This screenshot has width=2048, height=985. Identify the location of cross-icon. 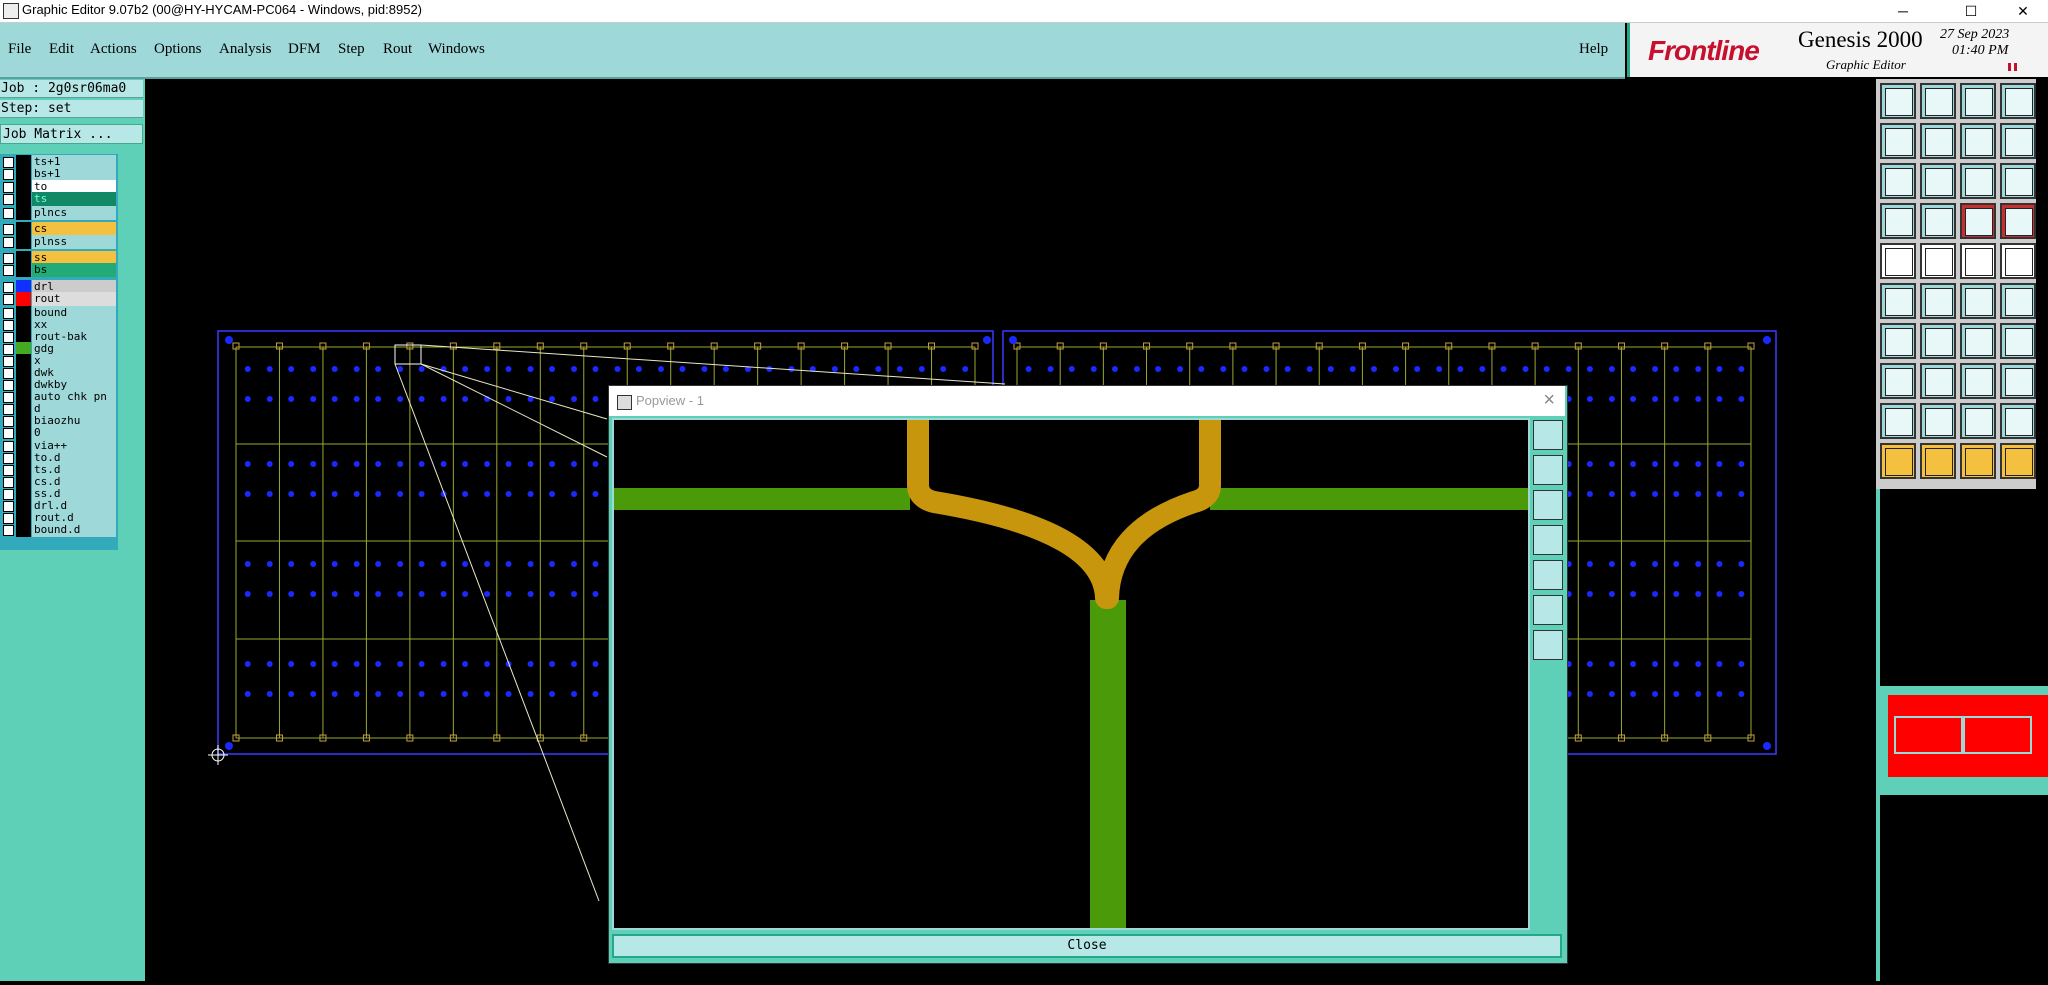
(1938, 301).